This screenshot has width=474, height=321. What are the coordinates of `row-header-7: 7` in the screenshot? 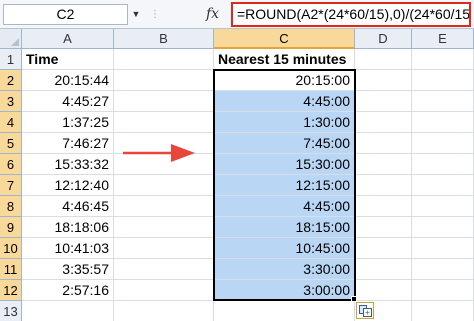 It's located at (11, 185).